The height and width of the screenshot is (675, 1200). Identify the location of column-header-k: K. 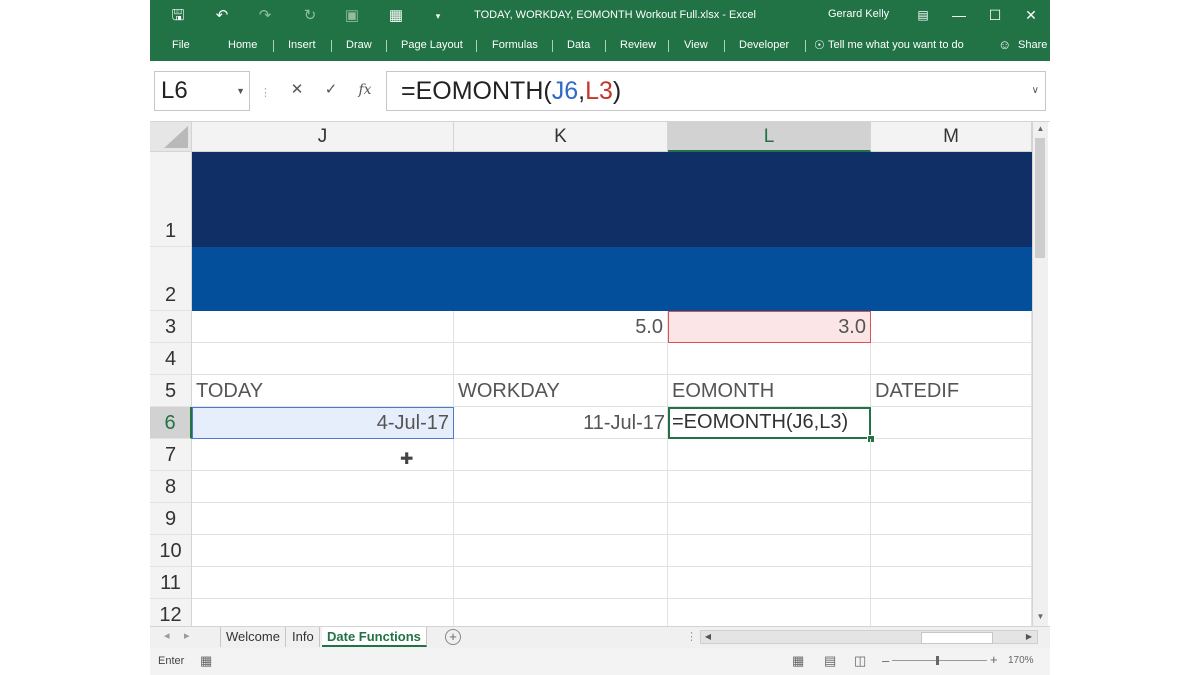
(561, 137).